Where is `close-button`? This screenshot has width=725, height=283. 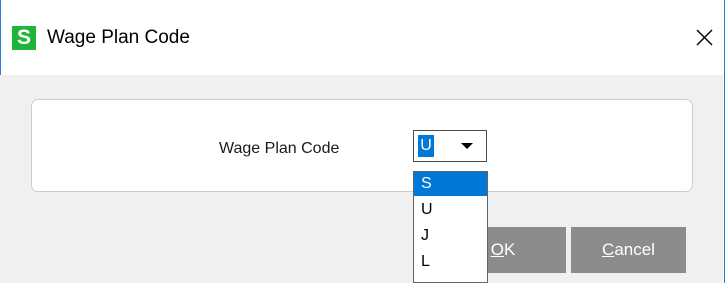 close-button is located at coordinates (704, 37).